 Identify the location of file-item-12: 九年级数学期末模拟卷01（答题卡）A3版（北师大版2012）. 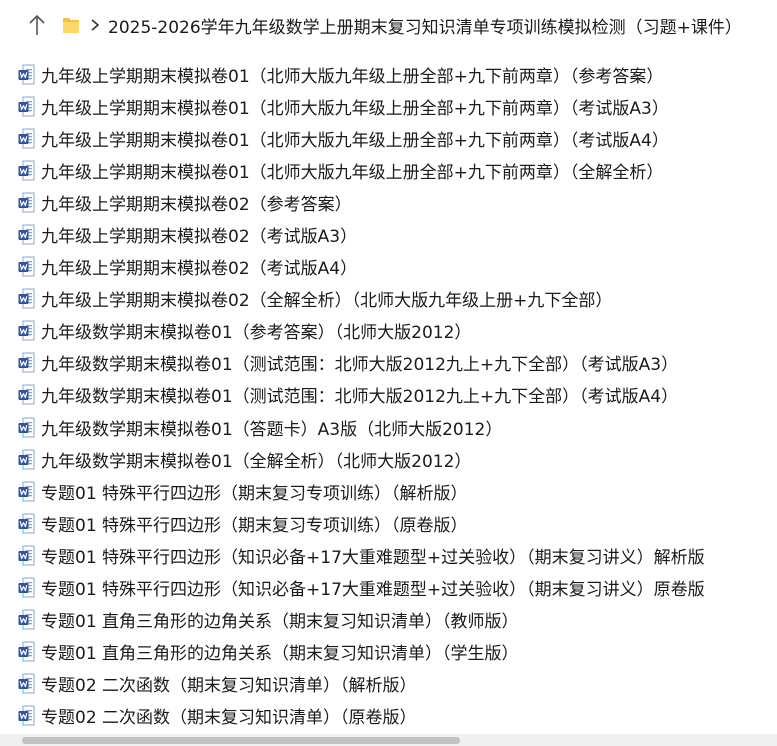
(388, 427).